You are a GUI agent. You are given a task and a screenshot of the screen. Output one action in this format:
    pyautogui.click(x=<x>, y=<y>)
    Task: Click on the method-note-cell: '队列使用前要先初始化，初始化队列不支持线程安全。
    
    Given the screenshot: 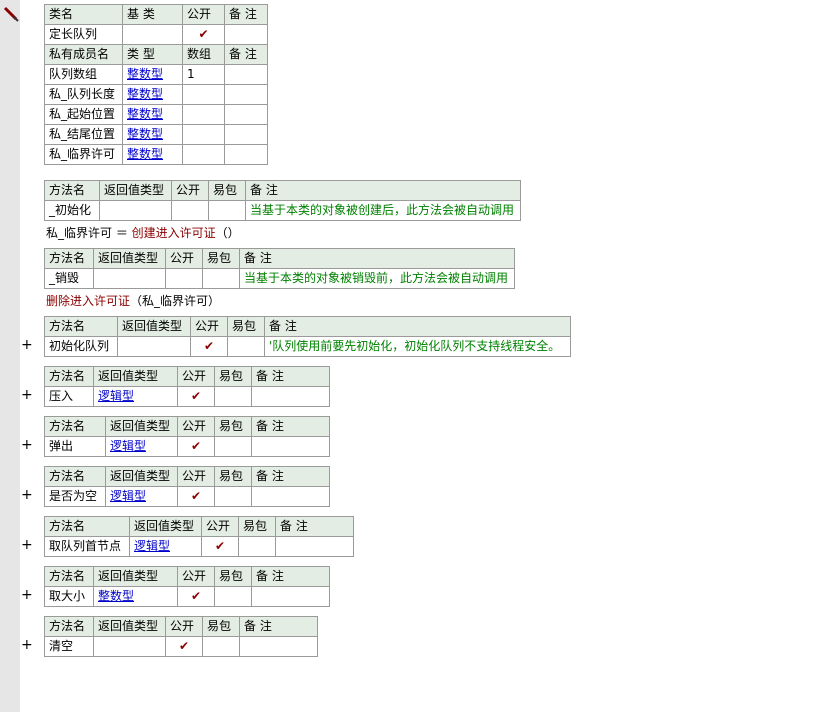 What is the action you would take?
    pyautogui.click(x=417, y=346)
    